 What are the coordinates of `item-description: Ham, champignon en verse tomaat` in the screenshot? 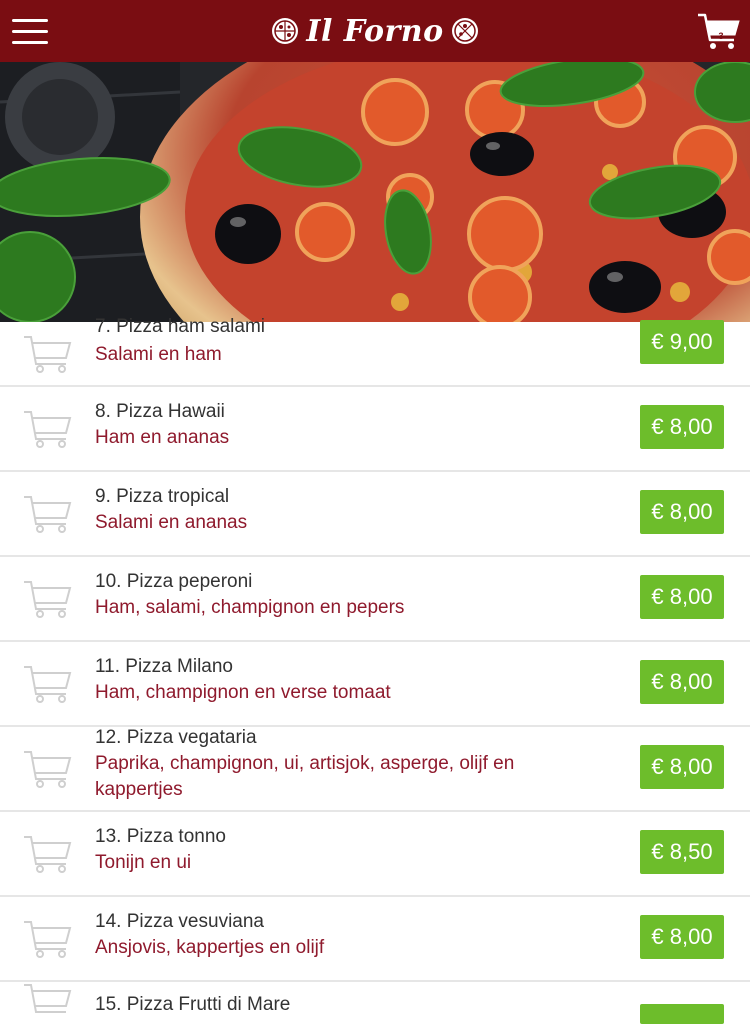 It's located at (243, 692).